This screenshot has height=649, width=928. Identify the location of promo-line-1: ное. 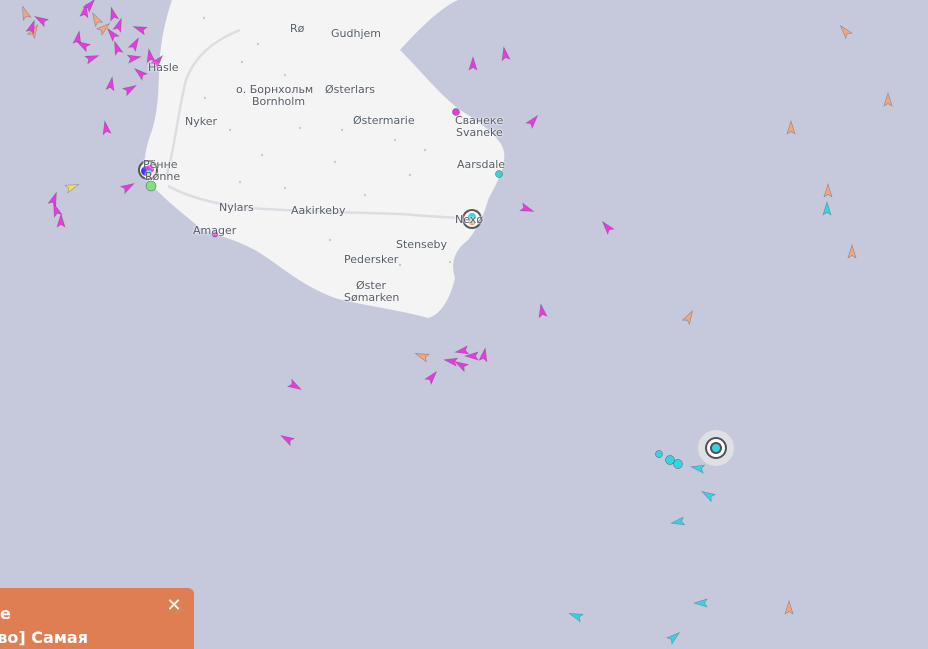
(5, 613).